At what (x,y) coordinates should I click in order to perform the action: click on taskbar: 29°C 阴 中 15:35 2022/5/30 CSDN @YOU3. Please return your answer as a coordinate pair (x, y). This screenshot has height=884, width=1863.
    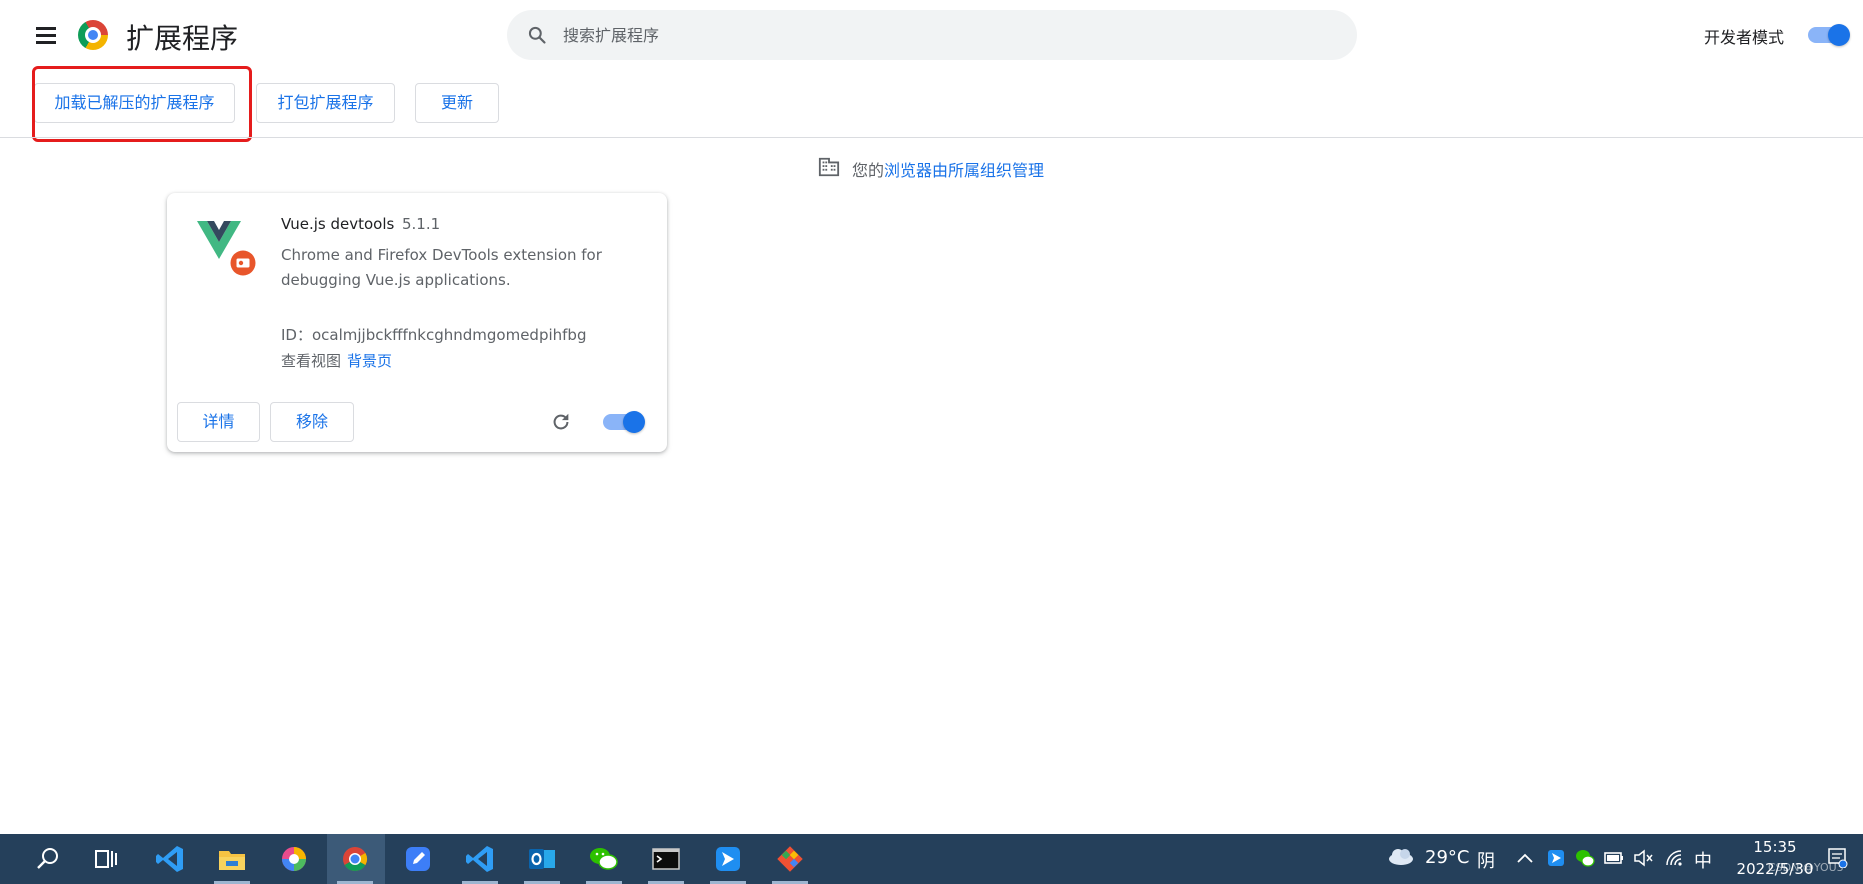
    Looking at the image, I should click on (931, 859).